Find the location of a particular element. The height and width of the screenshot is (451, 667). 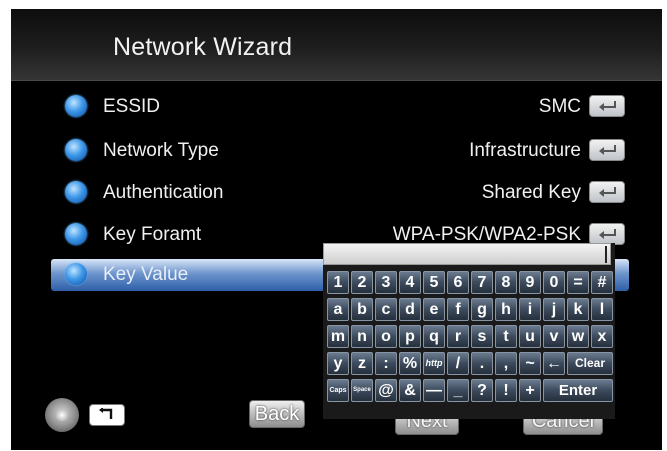

key: k is located at coordinates (578, 309).